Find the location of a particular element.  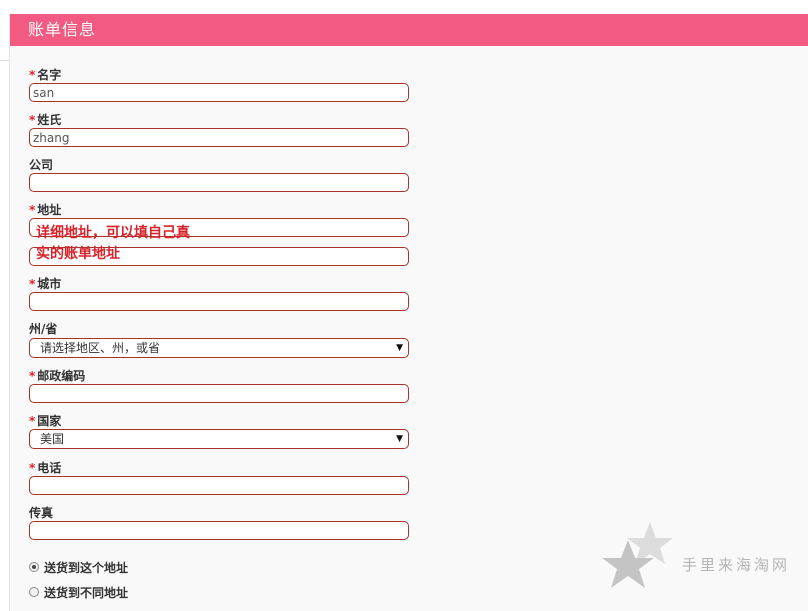

fax-label: 传真 is located at coordinates (41, 513).